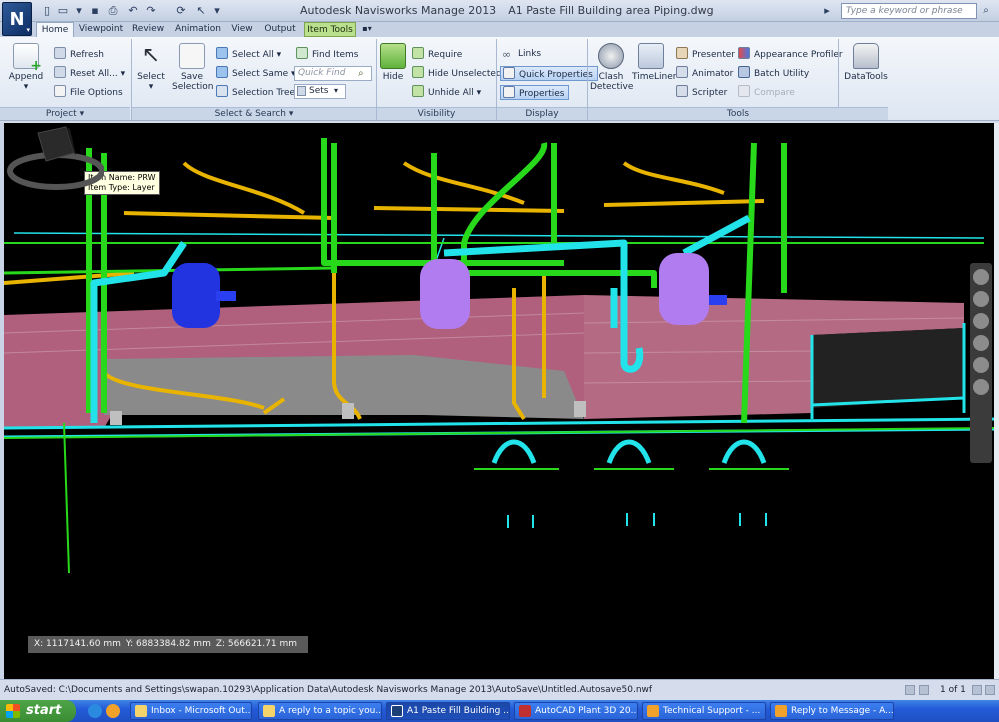 Image resolution: width=999 pixels, height=722 pixels. I want to click on database-icon, so click(866, 56).